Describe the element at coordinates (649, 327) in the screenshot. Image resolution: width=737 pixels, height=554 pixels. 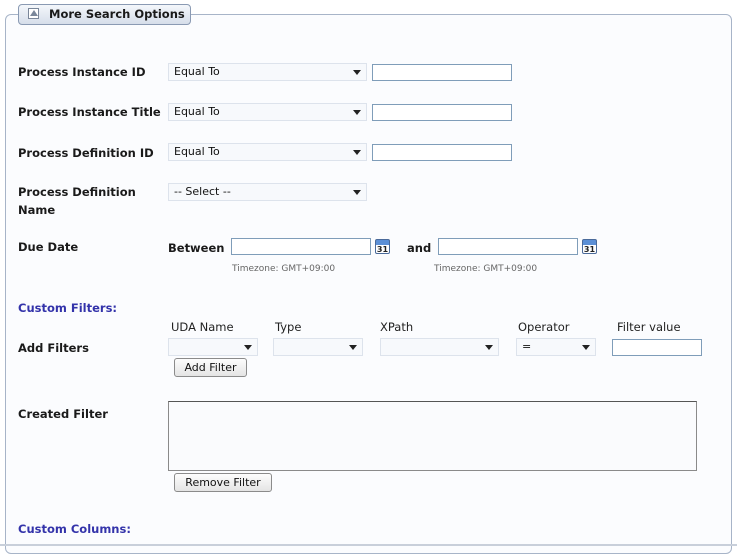
I see `column-header-filter-value: Filter value` at that location.